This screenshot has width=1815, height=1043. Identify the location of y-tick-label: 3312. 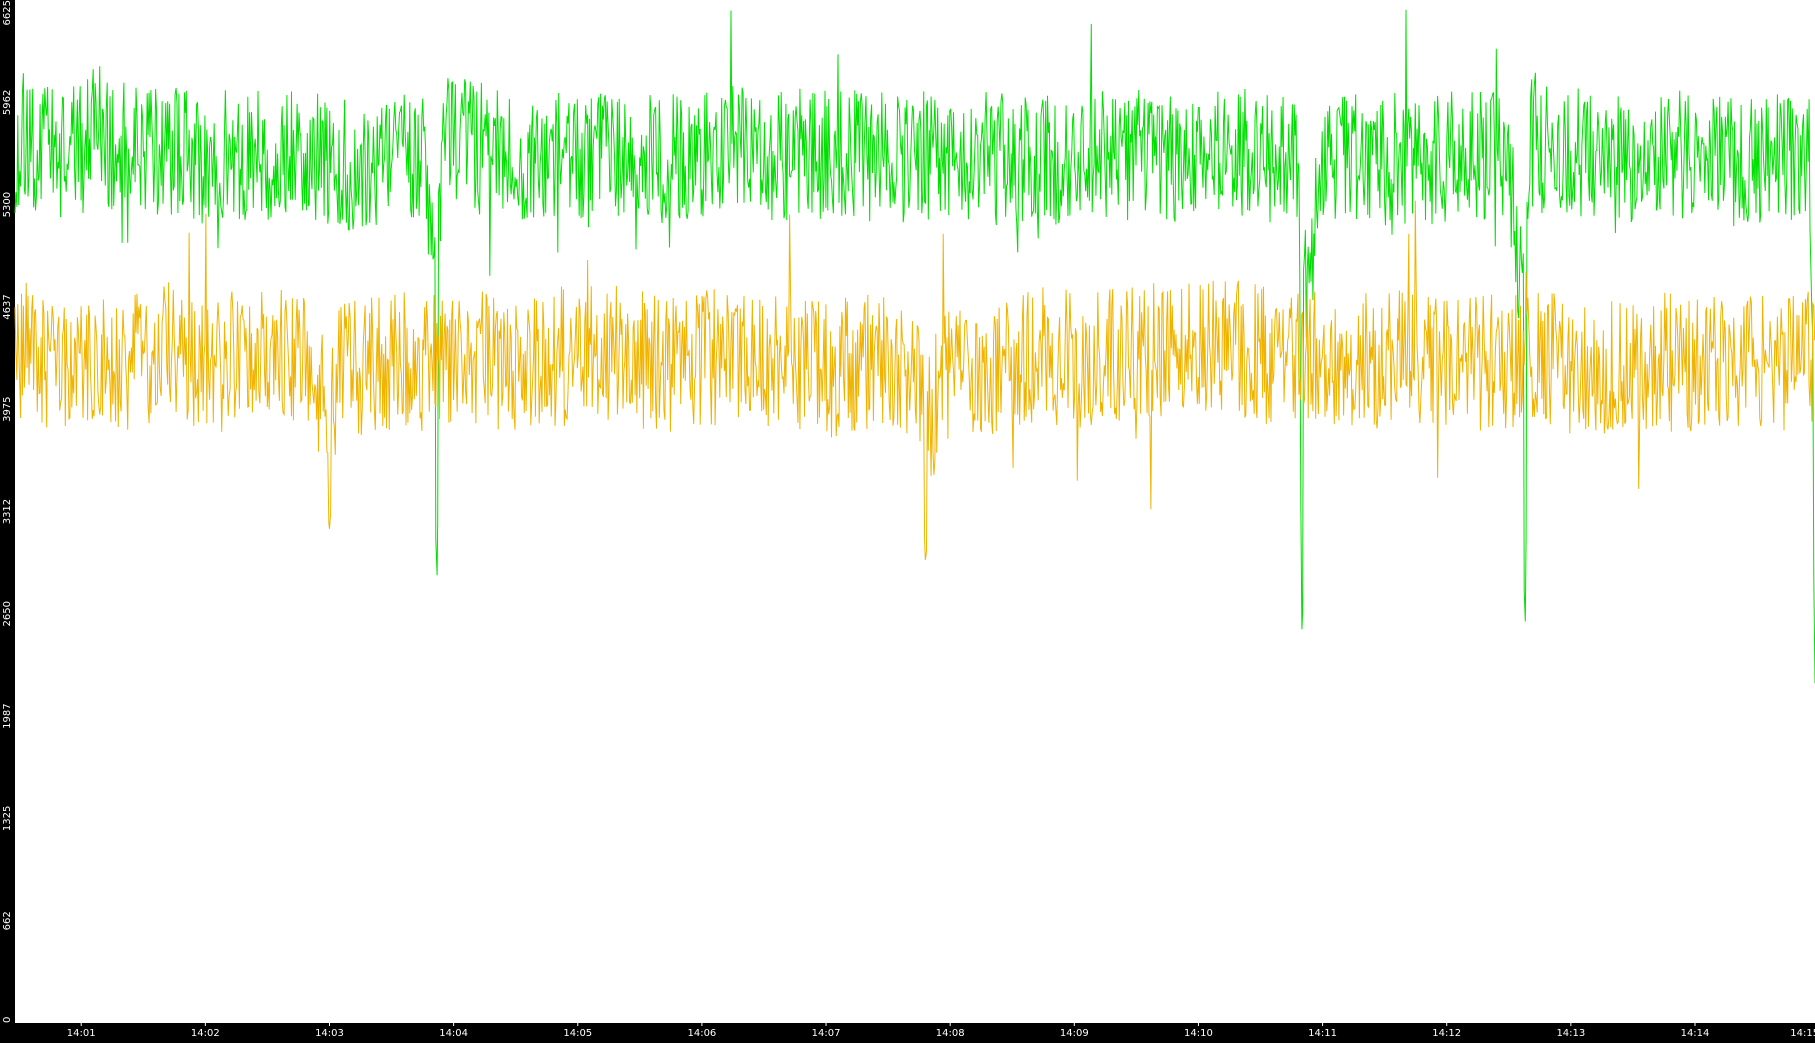
(7, 511).